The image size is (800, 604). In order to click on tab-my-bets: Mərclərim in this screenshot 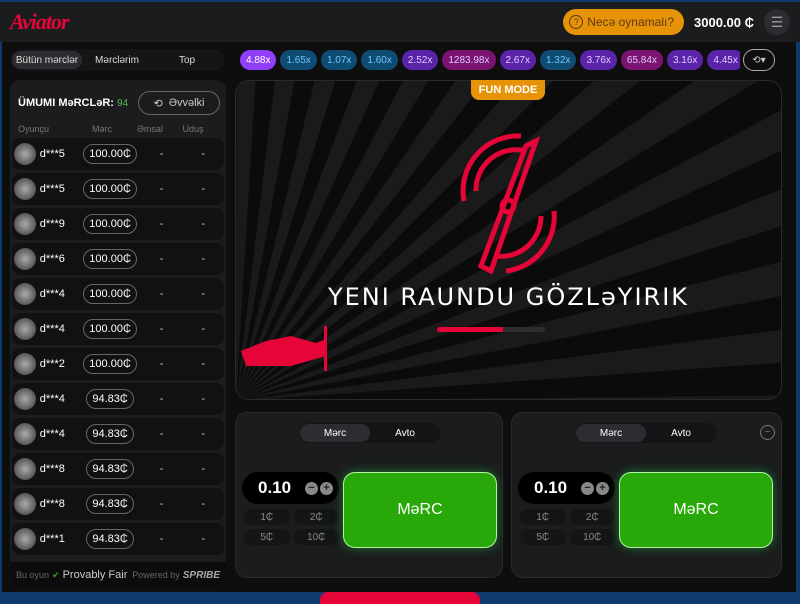, I will do `click(117, 60)`.